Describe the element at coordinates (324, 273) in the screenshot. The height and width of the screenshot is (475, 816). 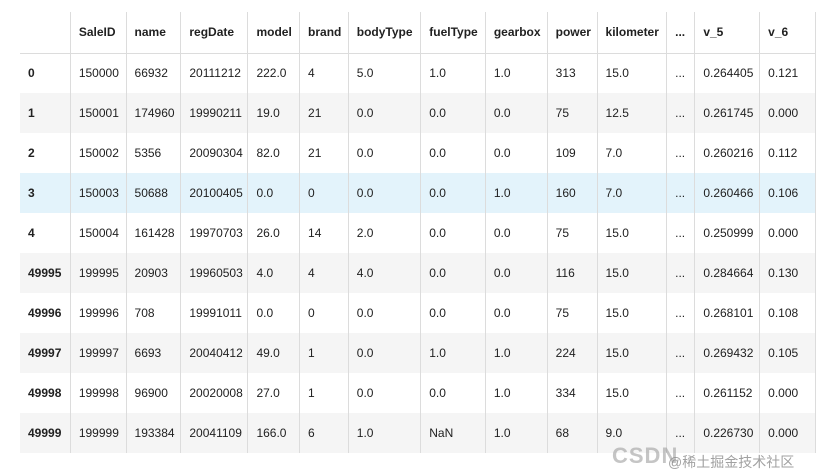
I see `table-cell: 4` at that location.